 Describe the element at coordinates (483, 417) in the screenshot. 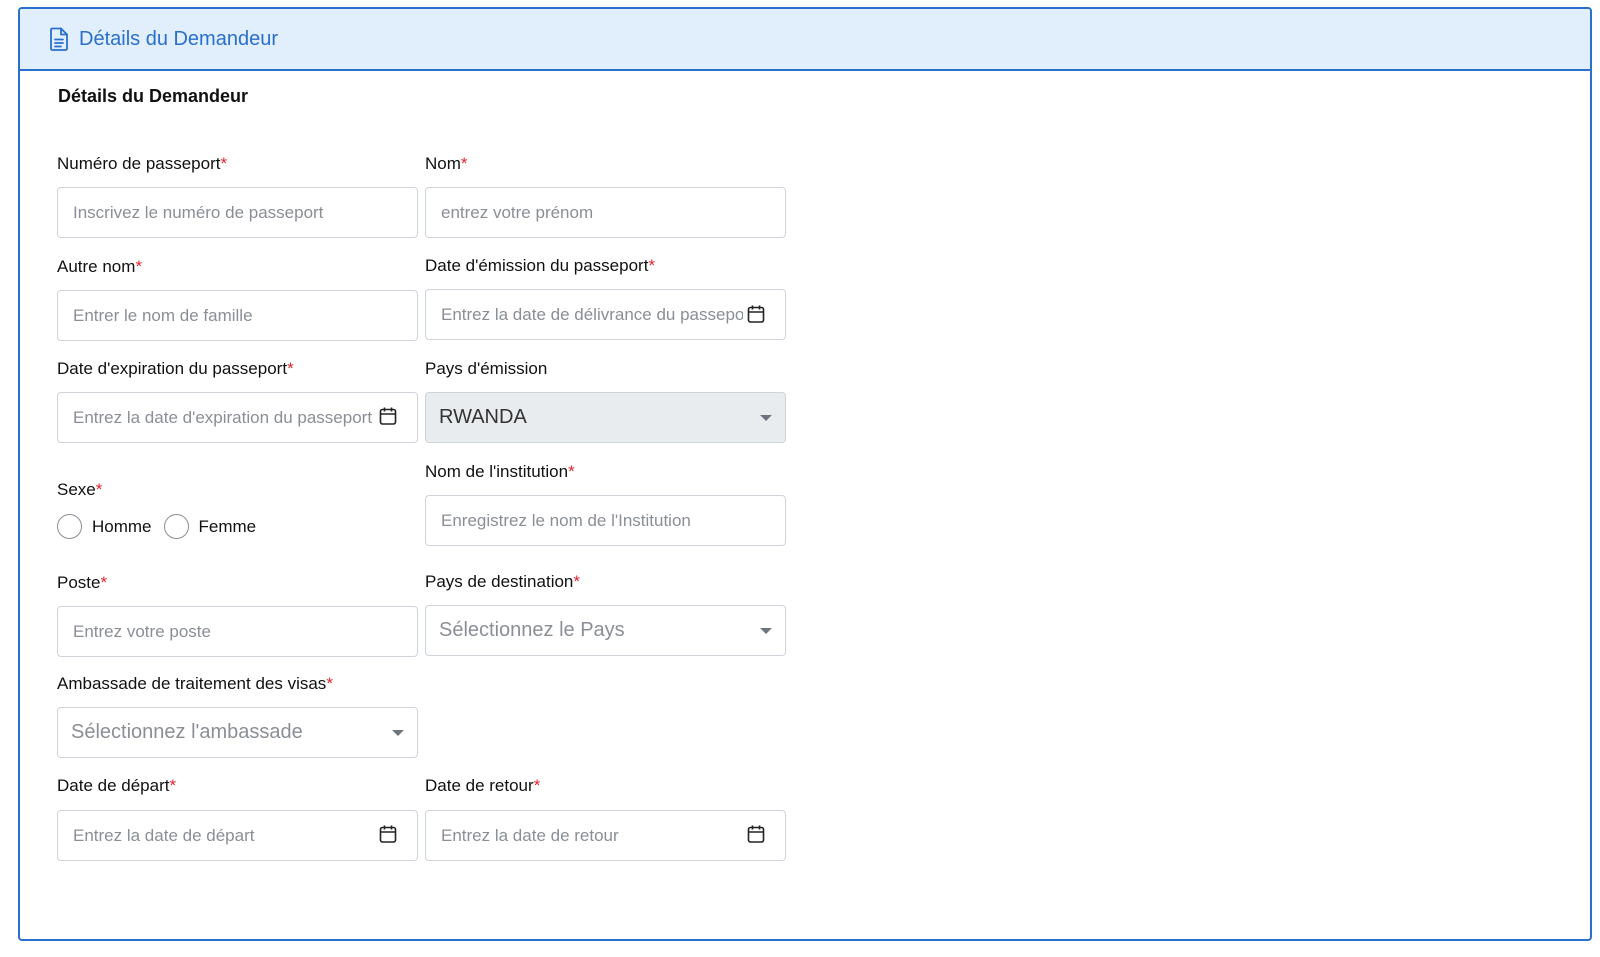

I see `issuing-country-value: RWANDA` at that location.